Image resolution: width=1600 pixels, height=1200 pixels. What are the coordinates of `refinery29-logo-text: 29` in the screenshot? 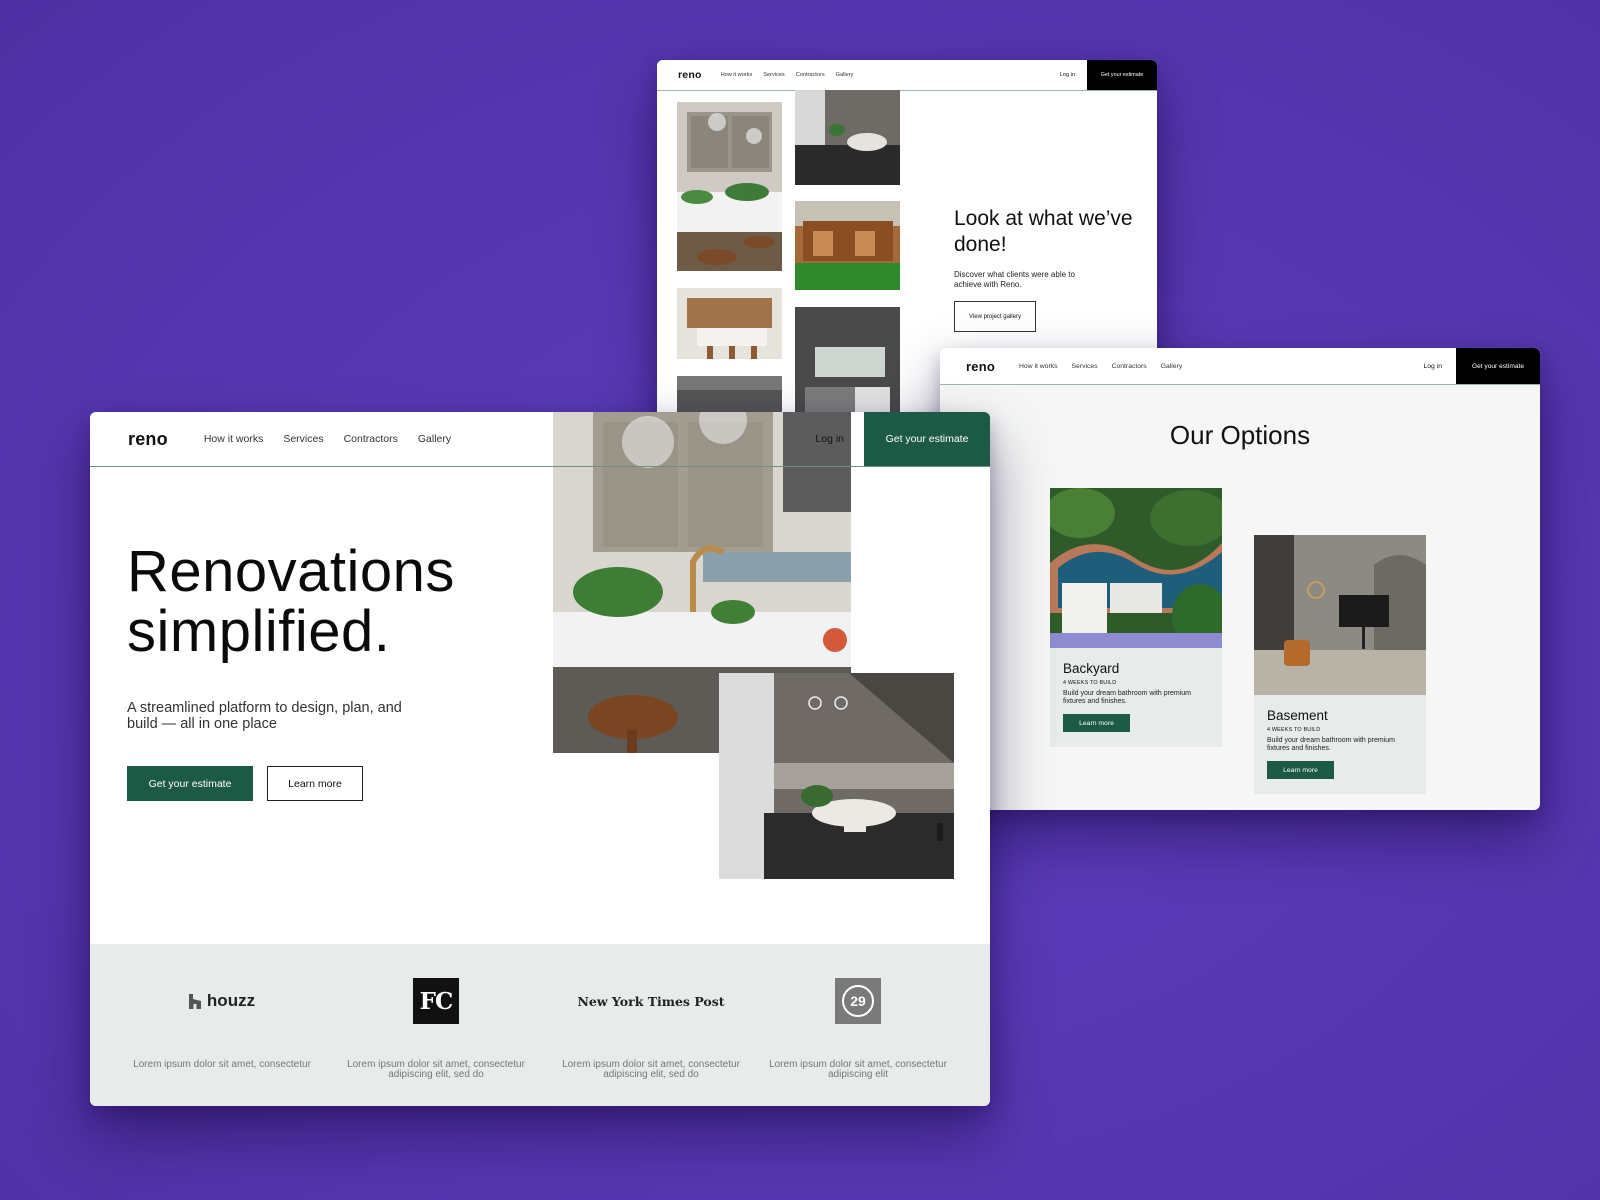 It's located at (858, 1001).